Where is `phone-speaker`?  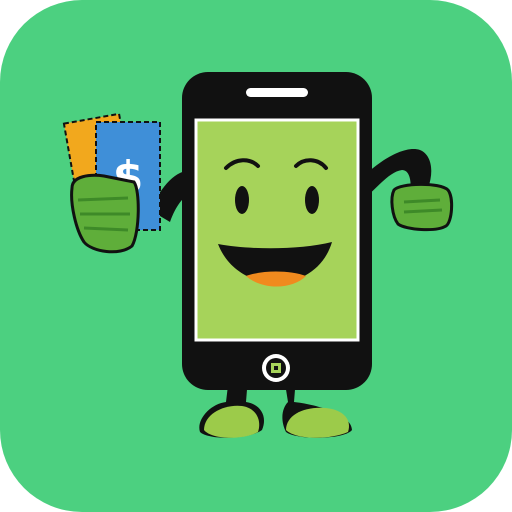 phone-speaker is located at coordinates (277, 92).